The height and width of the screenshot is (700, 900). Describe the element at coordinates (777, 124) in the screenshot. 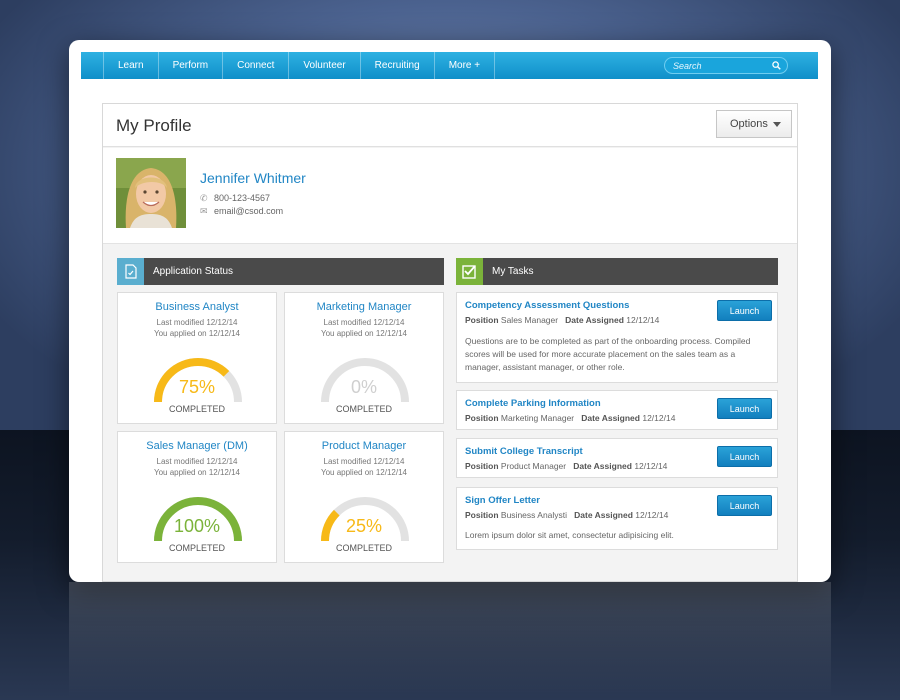

I see `caret-down-icon` at that location.